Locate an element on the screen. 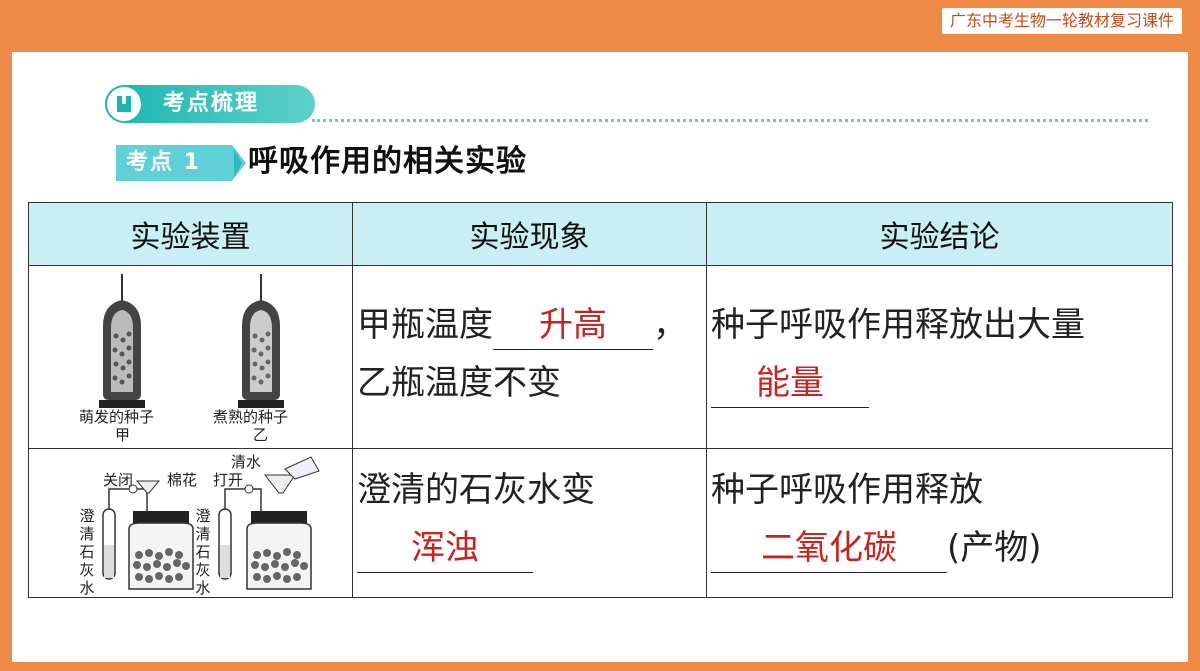 The image size is (1200, 671). flask-a-label: 甲 is located at coordinates (123, 435).